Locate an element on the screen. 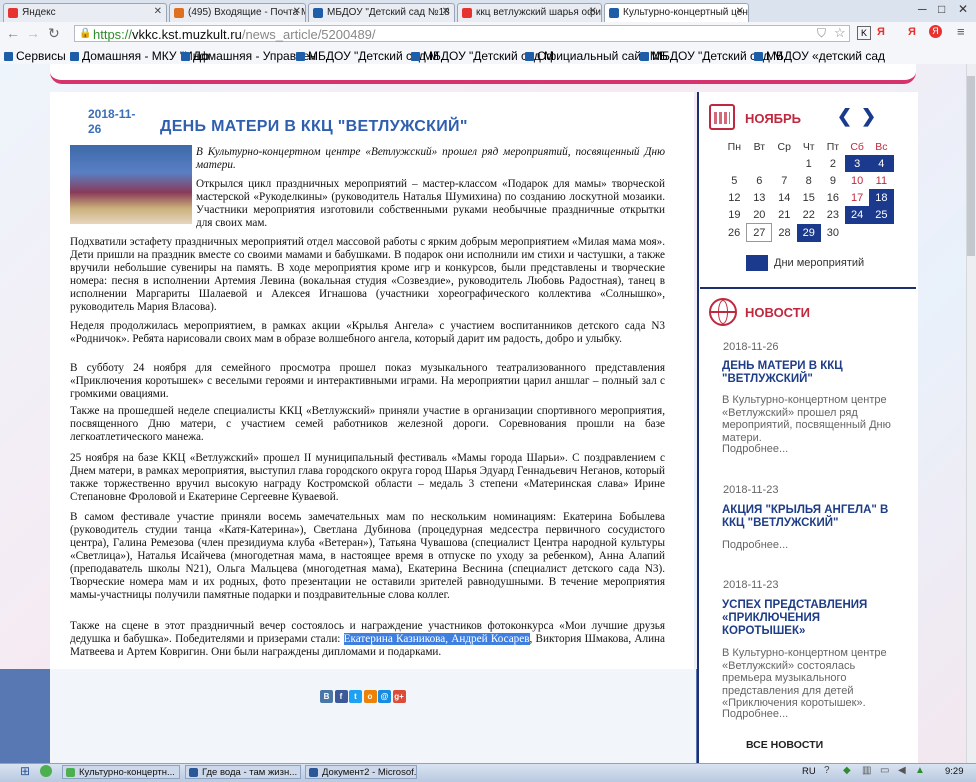  calendar-day: 2 is located at coordinates (833, 163).